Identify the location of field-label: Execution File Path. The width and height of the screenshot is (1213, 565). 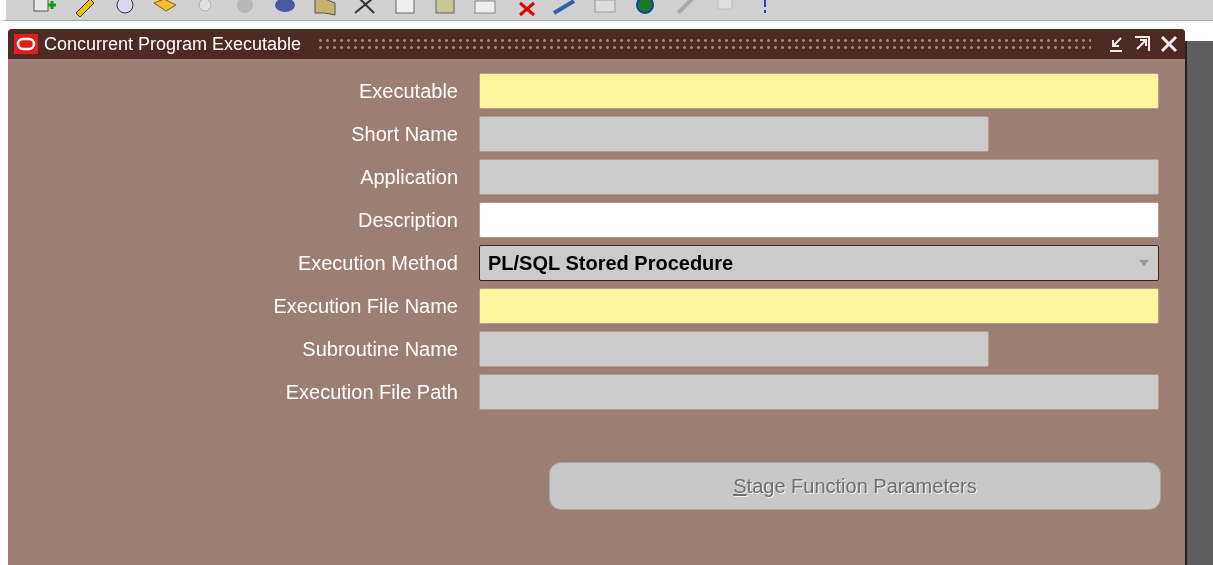
(371, 392).